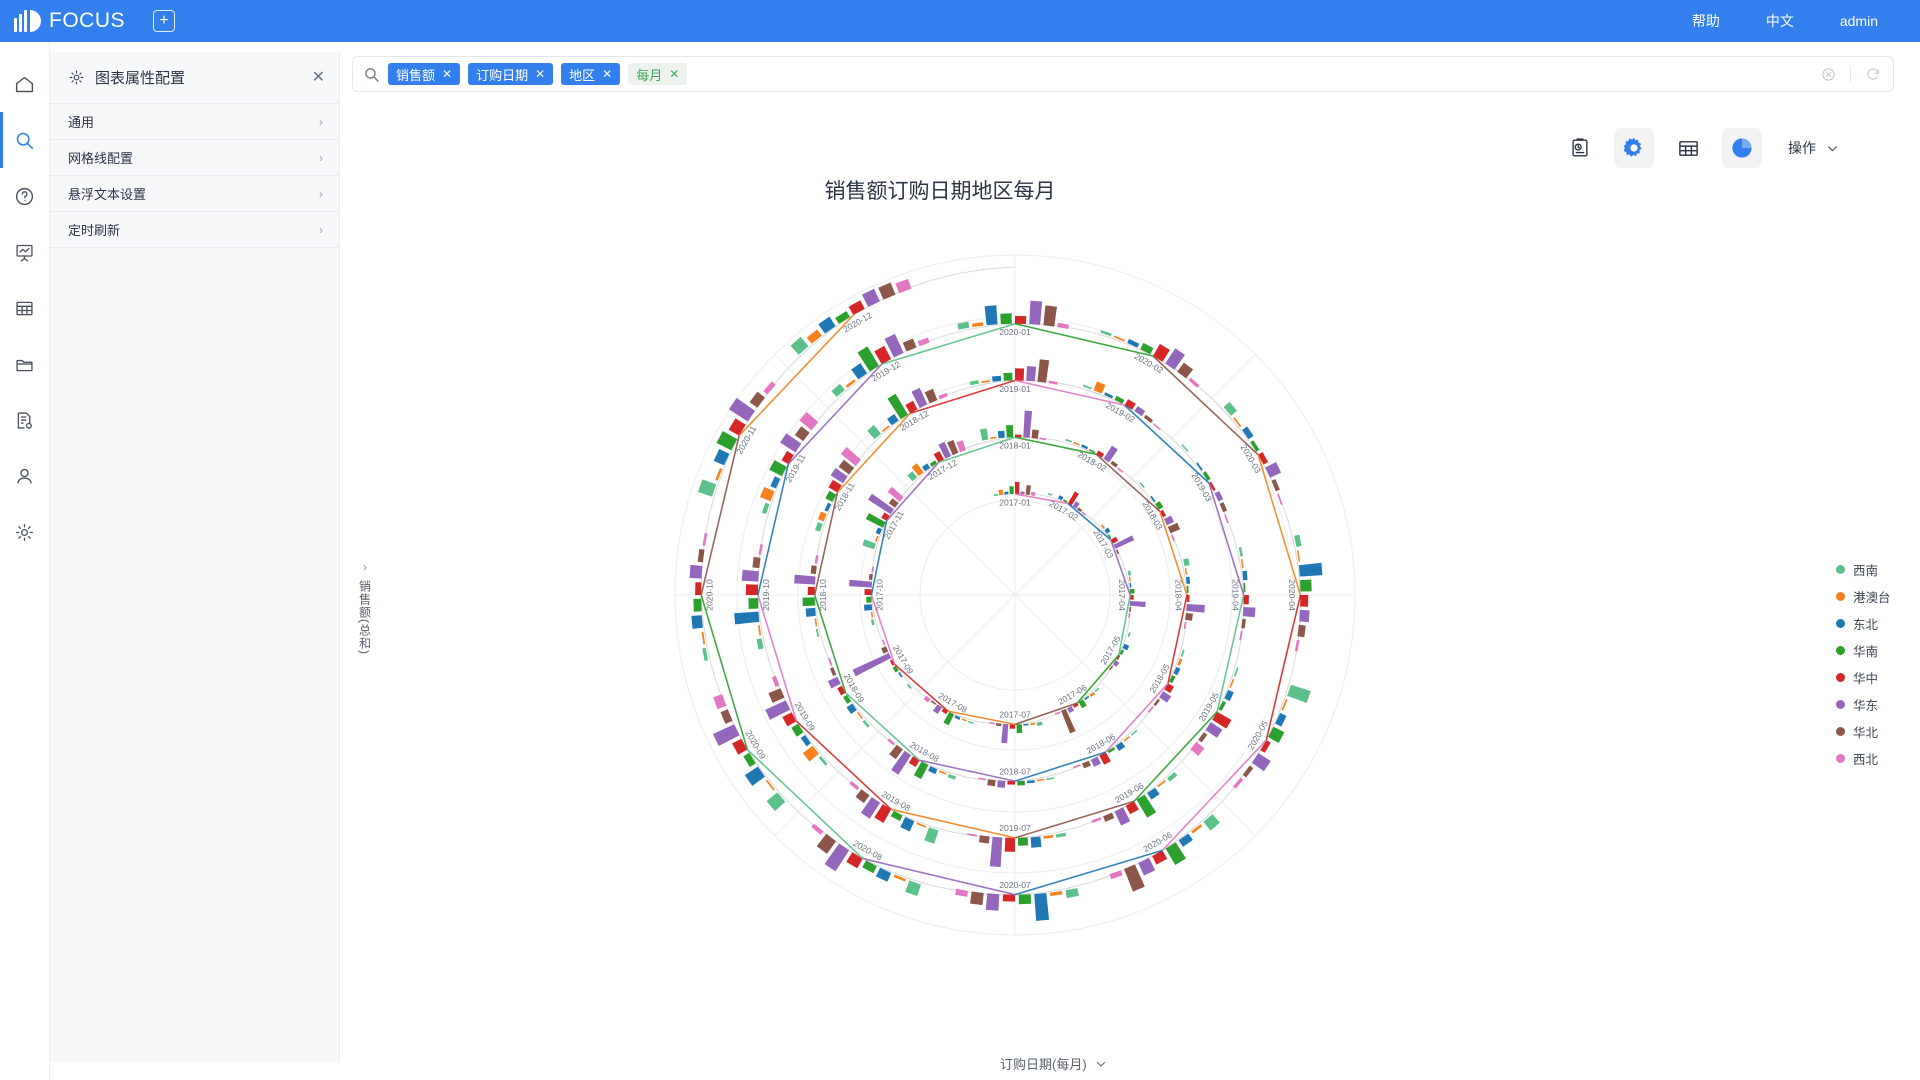 Image resolution: width=1920 pixels, height=1080 pixels. I want to click on svg-text: 2019-04, so click(1235, 595).